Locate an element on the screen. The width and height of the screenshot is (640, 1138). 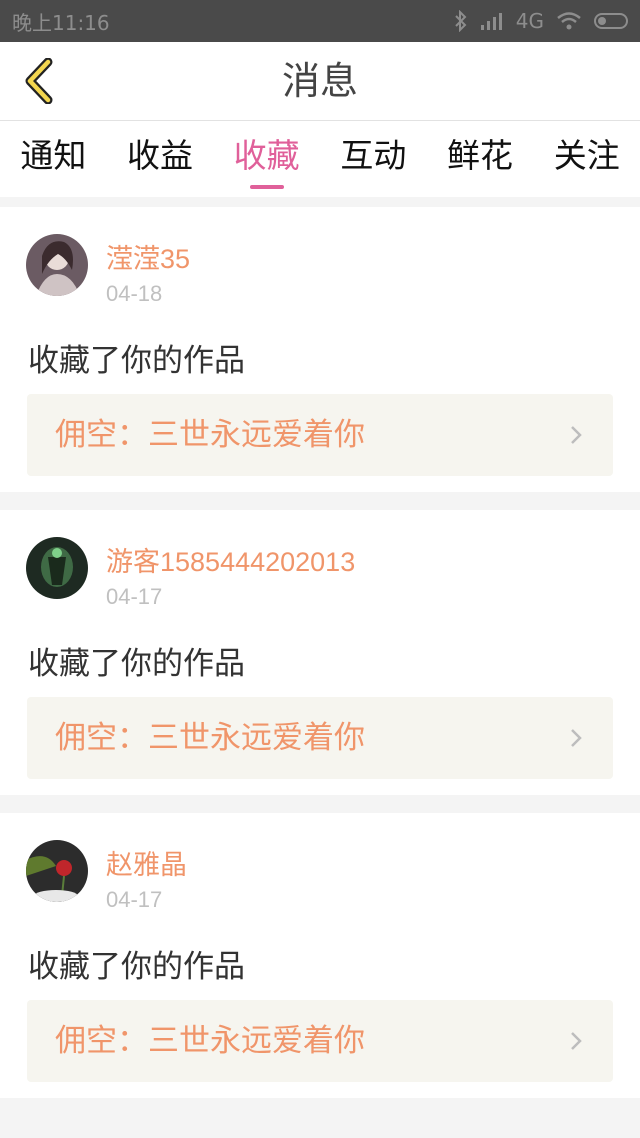
status-icons: 4G is located at coordinates (541, 21).